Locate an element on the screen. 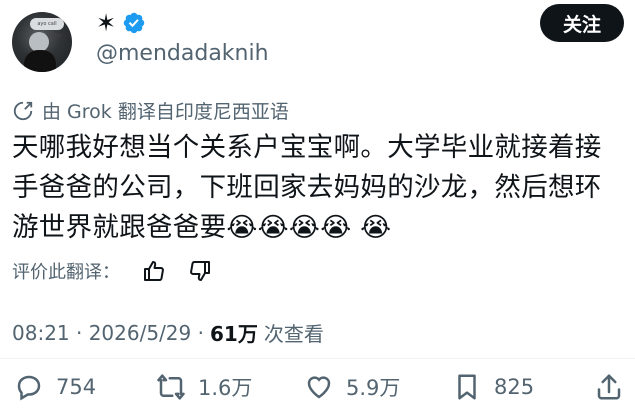  avatar: ayo call rebersenjos is located at coordinates (42, 42).